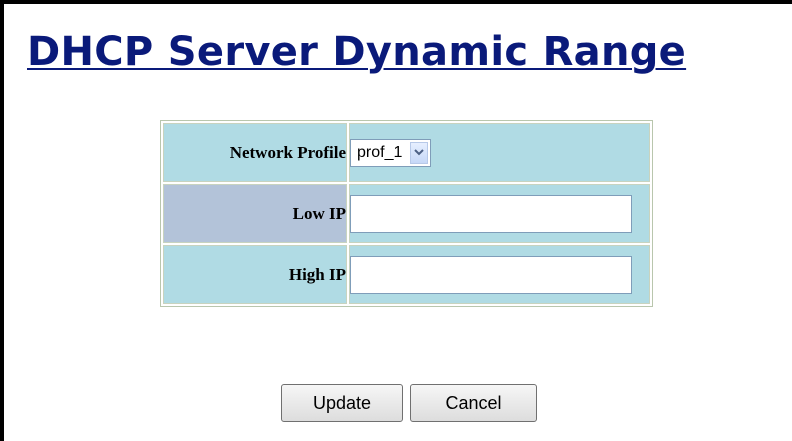 The width and height of the screenshot is (792, 441). I want to click on window-frame-left, so click(2, 220).